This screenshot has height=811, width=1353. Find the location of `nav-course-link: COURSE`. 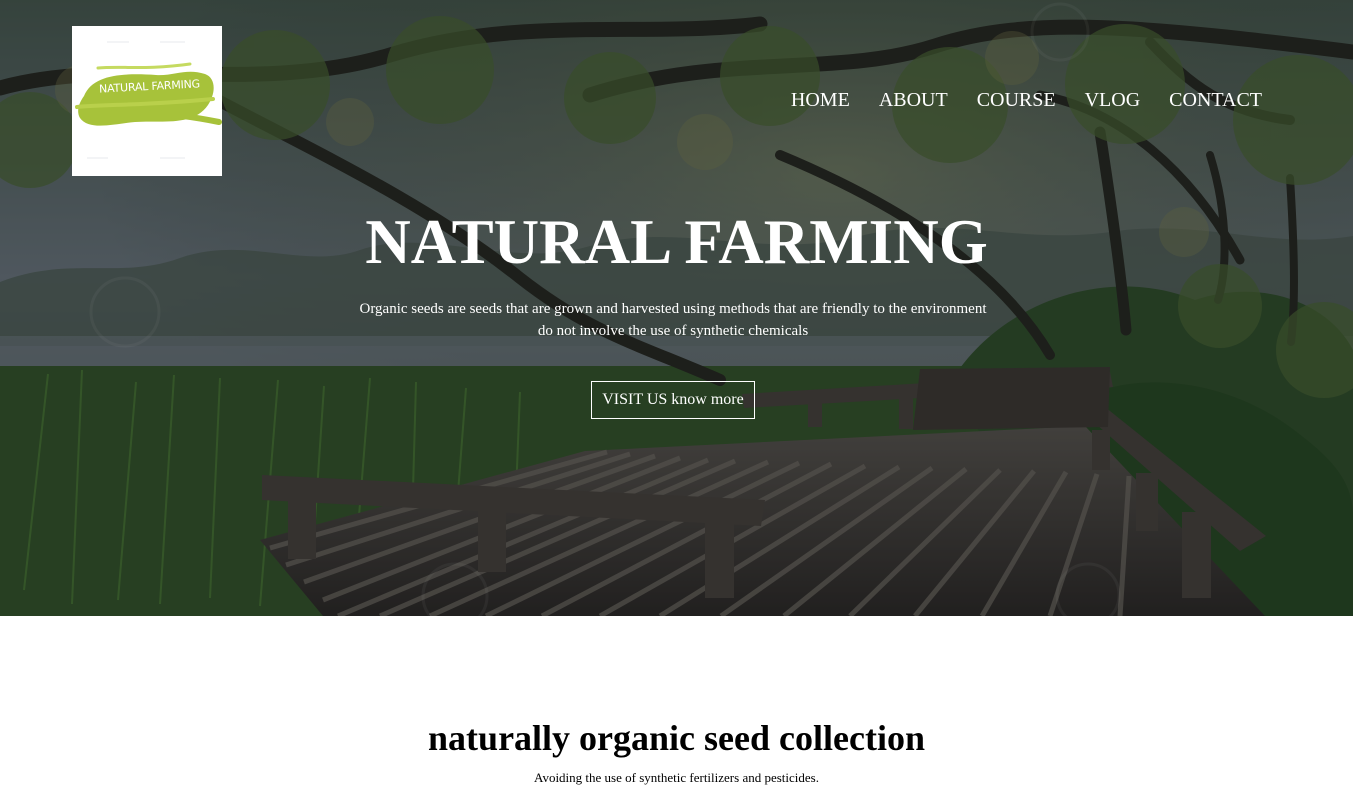

nav-course-link: COURSE is located at coordinates (1016, 100).